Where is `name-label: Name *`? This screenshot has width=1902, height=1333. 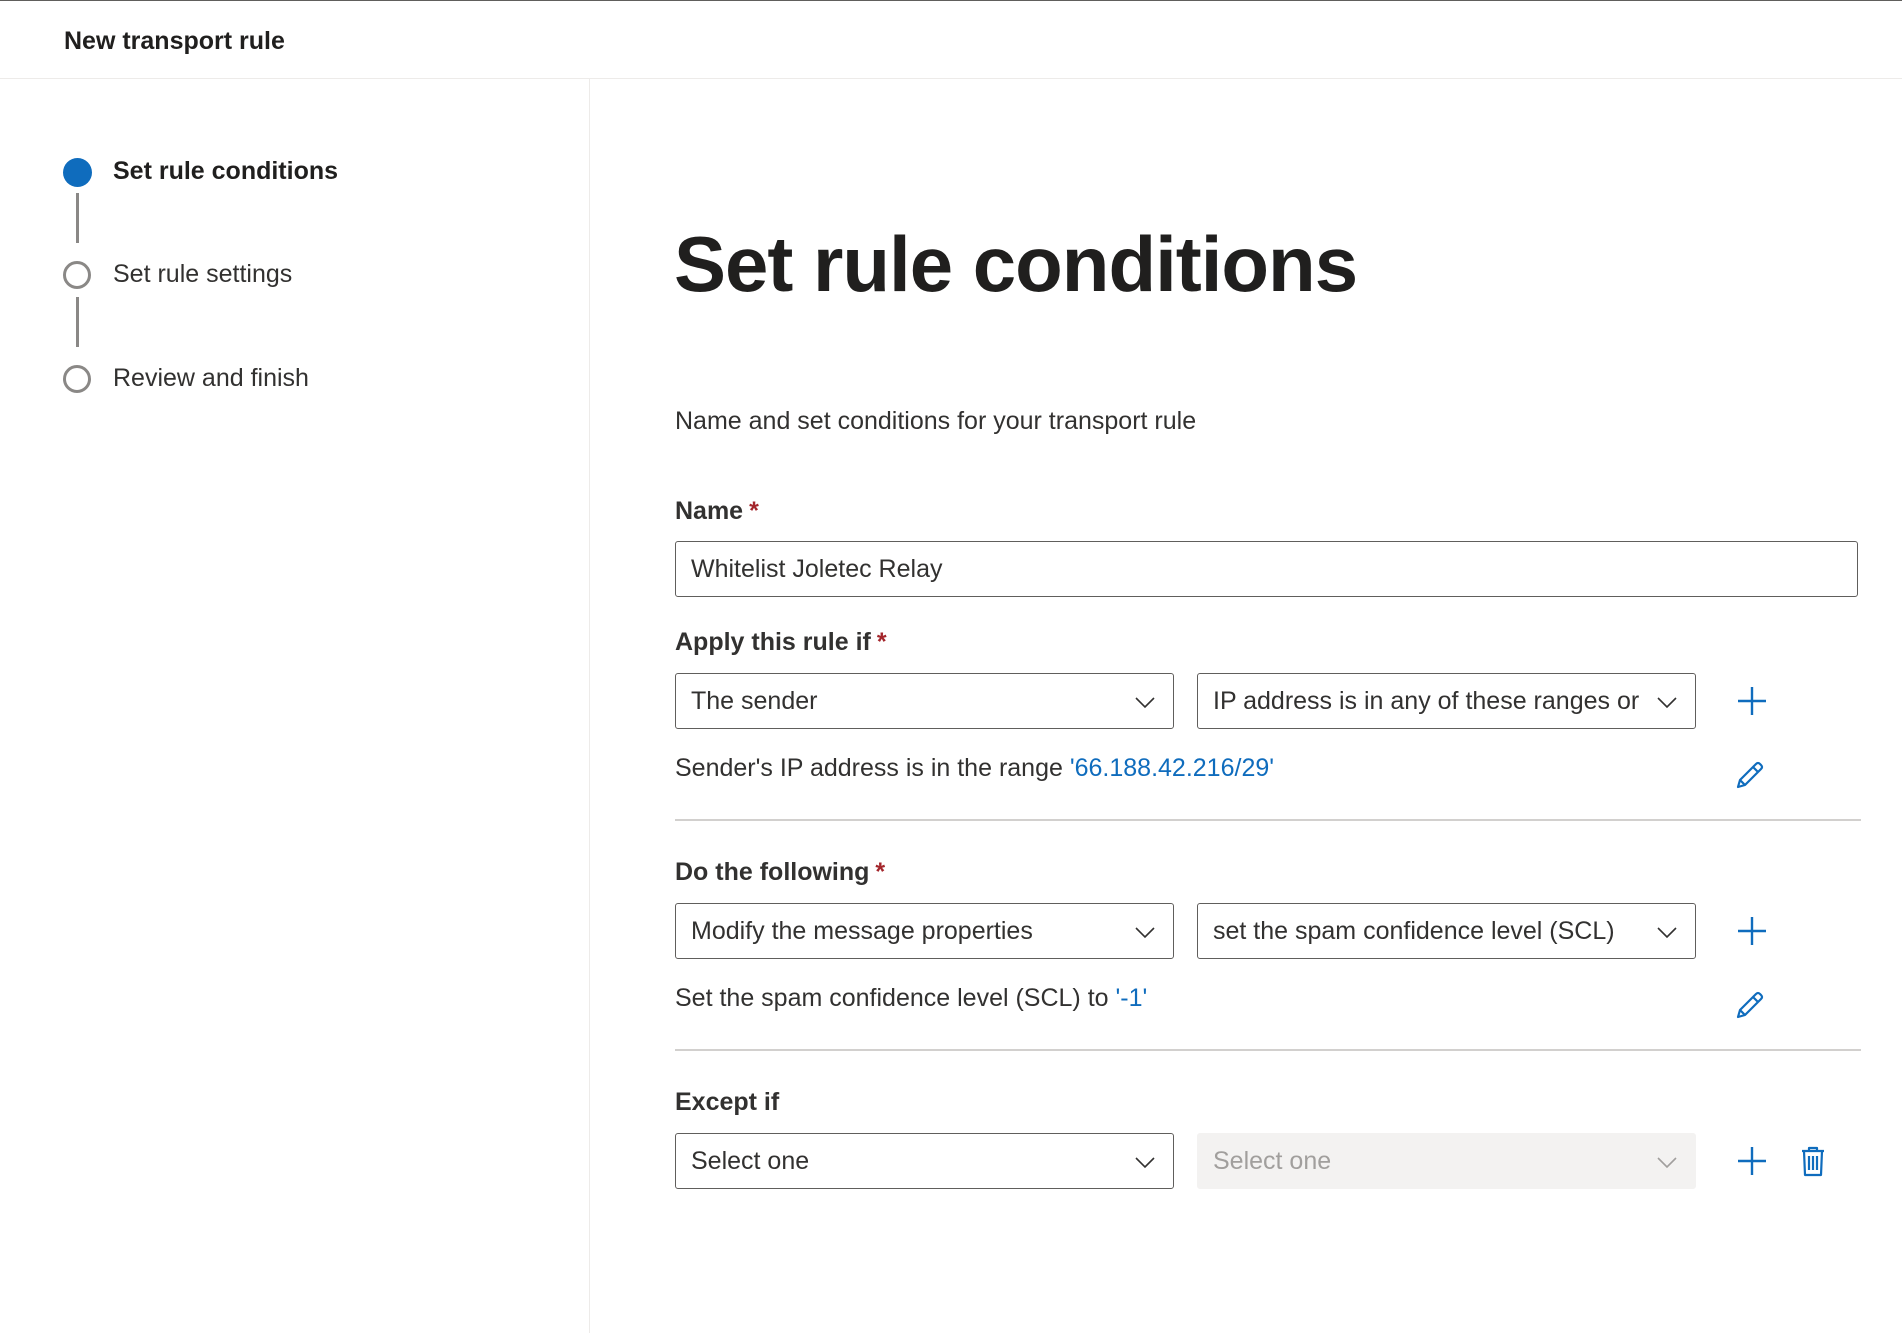
name-label: Name * is located at coordinates (717, 511).